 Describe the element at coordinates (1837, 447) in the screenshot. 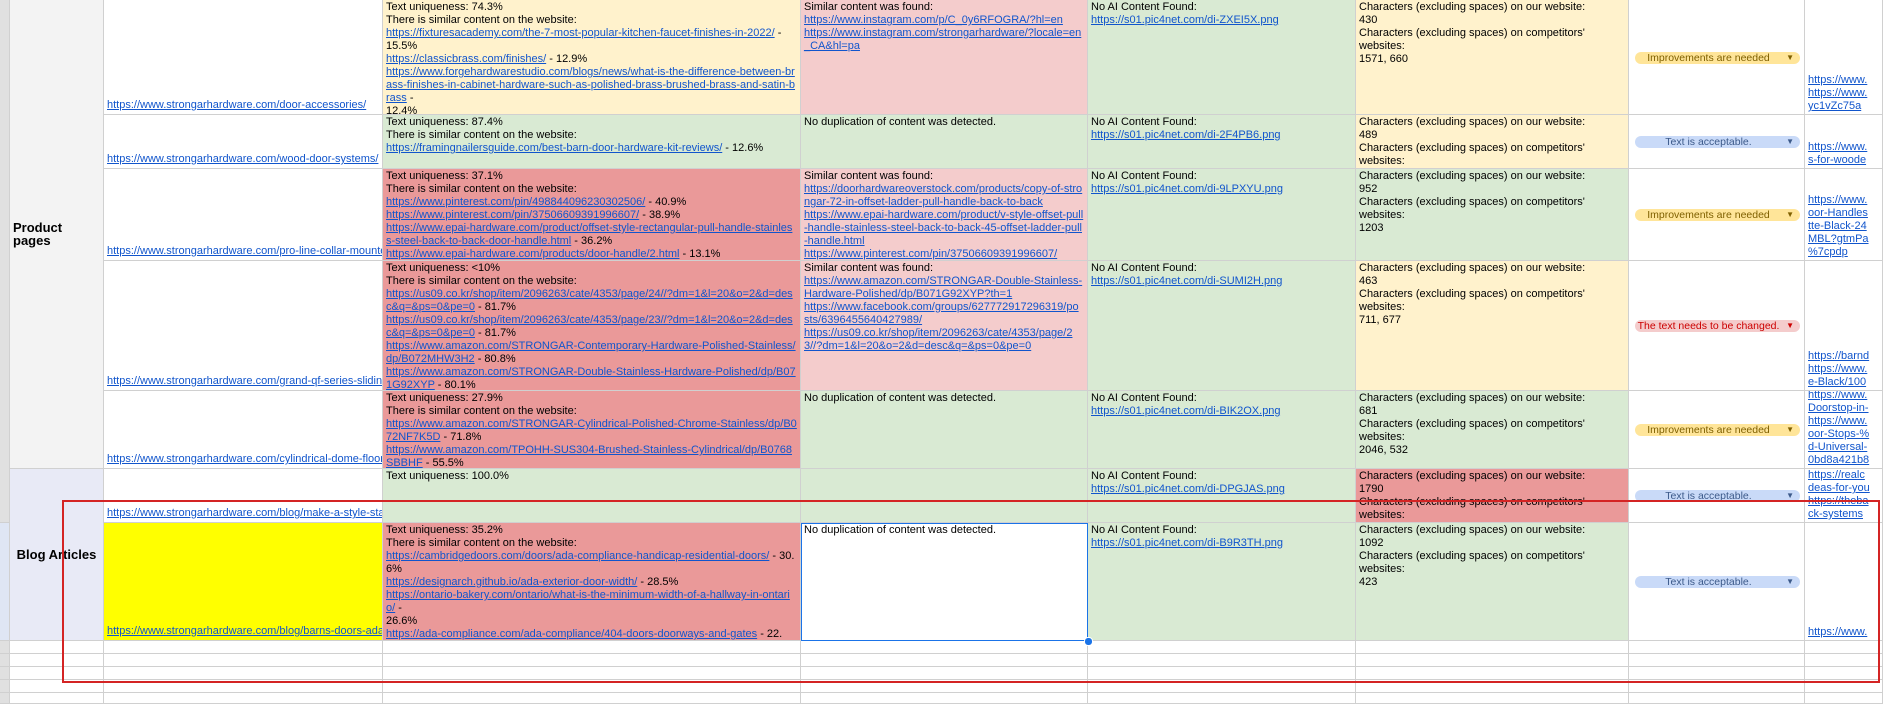

I see `reference-link: d-Universal-` at that location.